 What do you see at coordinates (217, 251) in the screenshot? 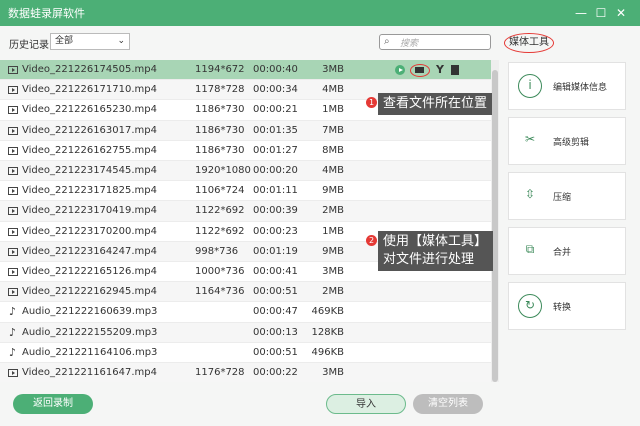
I see `file-resolution: 998*736` at bounding box center [217, 251].